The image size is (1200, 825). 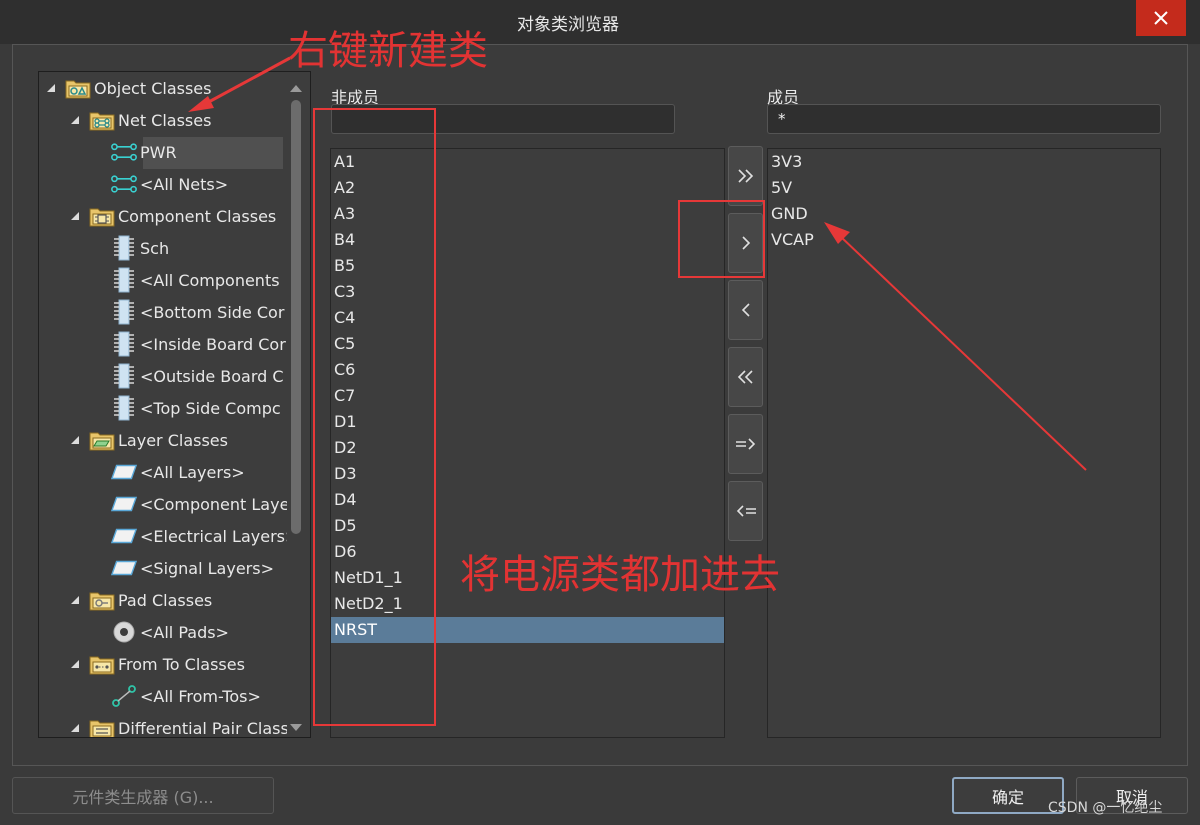 What do you see at coordinates (1105, 808) in the screenshot?
I see `watermark: CSDN @一忆绝尘` at bounding box center [1105, 808].